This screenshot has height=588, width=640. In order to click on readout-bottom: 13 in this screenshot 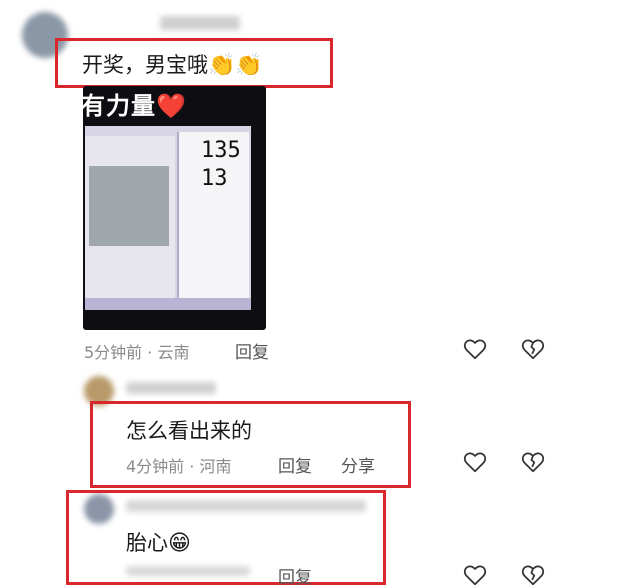, I will do `click(214, 178)`.